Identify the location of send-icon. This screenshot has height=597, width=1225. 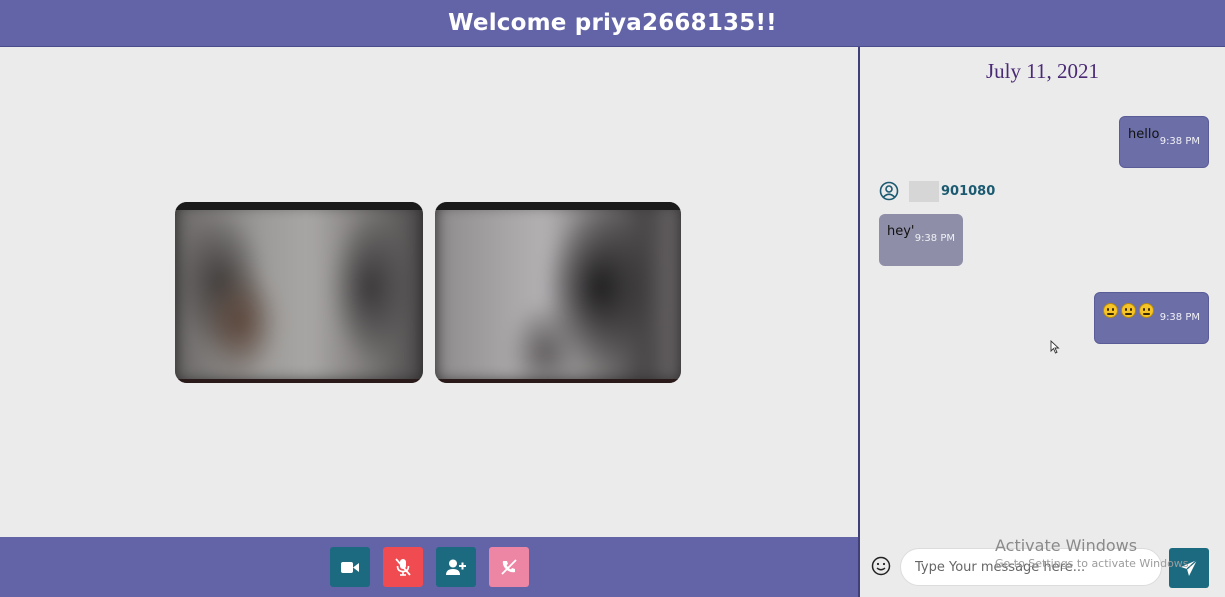
(1189, 567).